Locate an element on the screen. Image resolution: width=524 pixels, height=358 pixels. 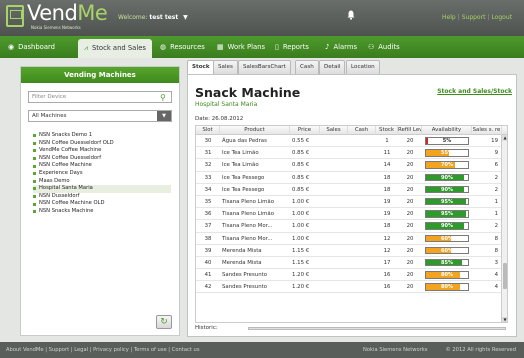
availability-label: 90% is located at coordinates (447, 177).